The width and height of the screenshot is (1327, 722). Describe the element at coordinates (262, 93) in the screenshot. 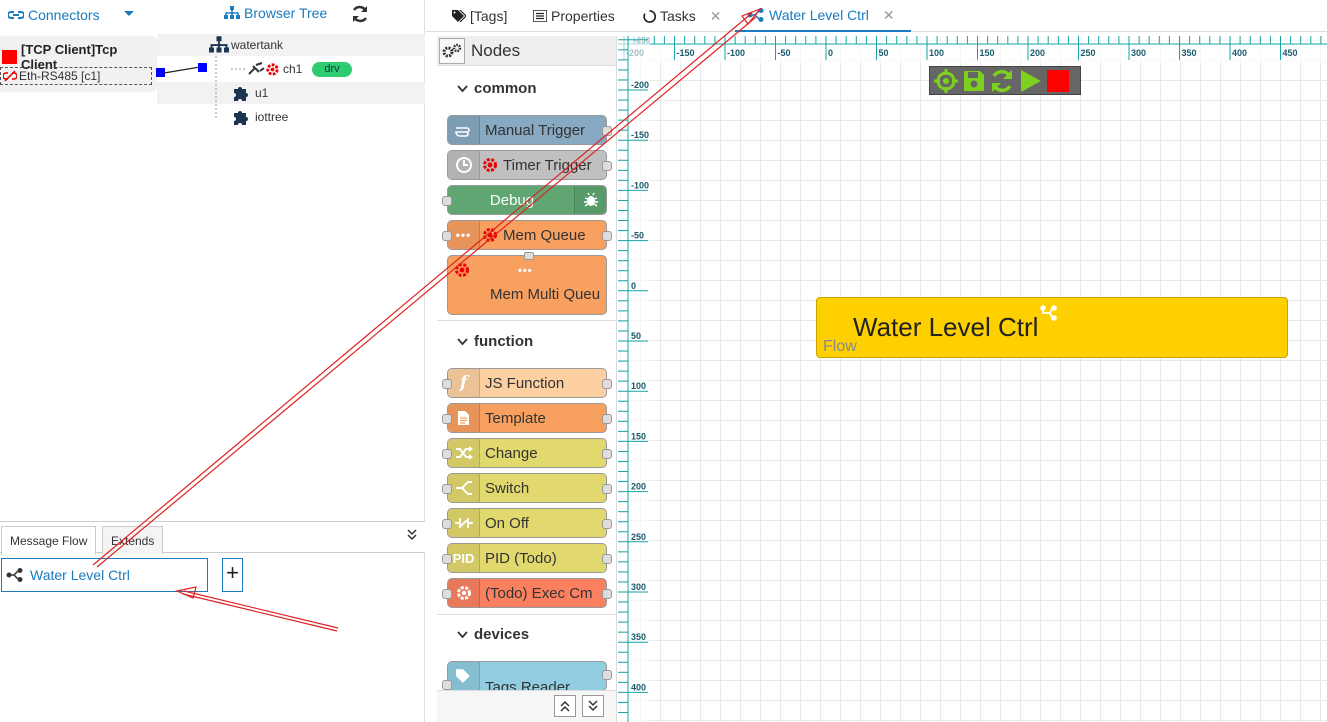

I see `tree-label: u1` at that location.